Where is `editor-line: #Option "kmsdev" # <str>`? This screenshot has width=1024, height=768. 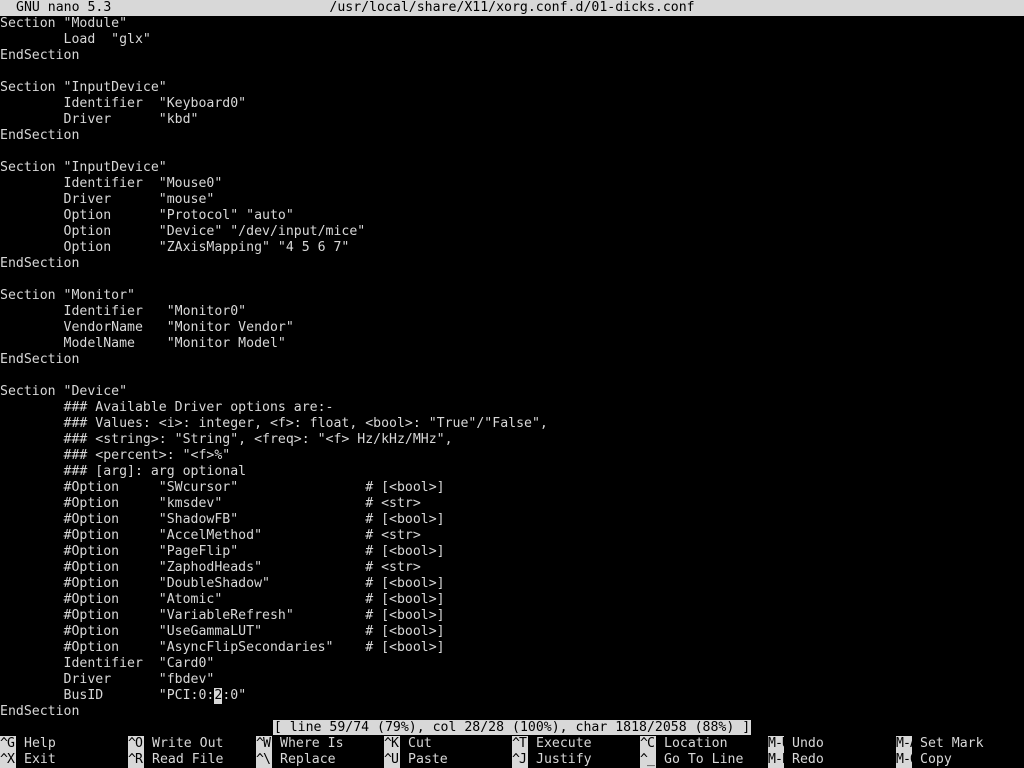
editor-line: #Option "kmsdev" # <str> is located at coordinates (512, 504).